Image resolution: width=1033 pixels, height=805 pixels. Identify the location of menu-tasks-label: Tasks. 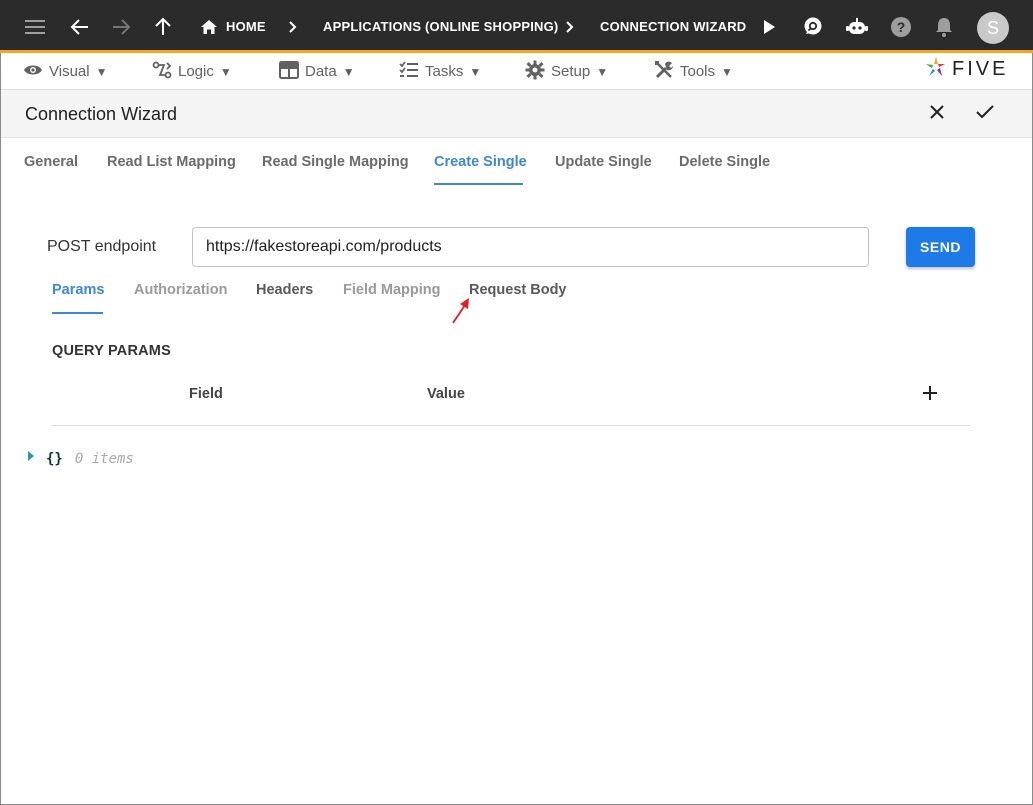
(444, 71).